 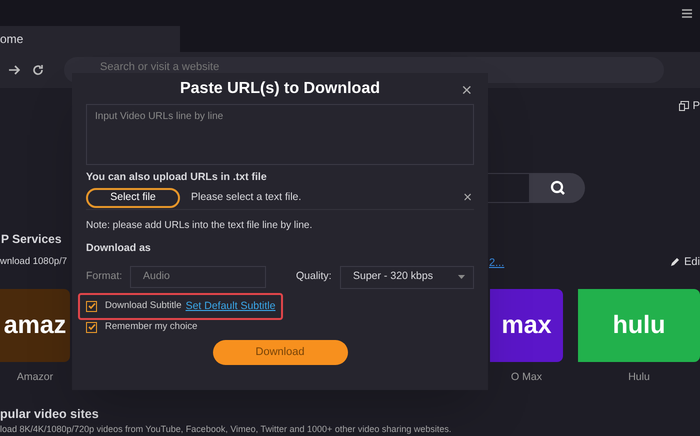 I want to click on logo-text: hulu, so click(x=639, y=325).